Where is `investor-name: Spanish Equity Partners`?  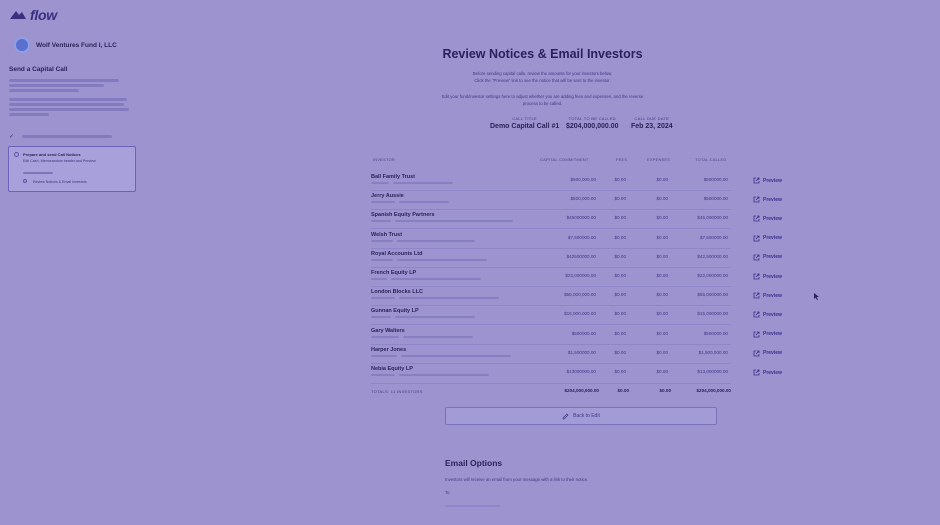 investor-name: Spanish Equity Partners is located at coordinates (403, 215).